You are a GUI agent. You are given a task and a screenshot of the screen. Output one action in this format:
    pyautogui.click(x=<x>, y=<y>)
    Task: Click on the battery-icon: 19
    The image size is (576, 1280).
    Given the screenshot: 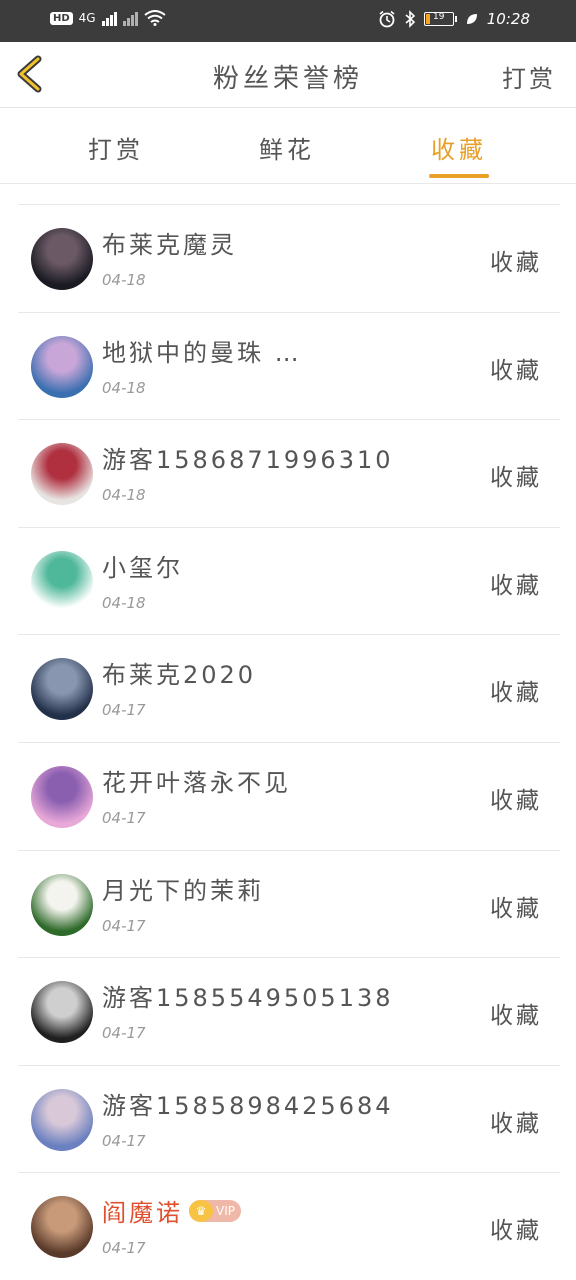 What is the action you would take?
    pyautogui.click(x=440, y=19)
    